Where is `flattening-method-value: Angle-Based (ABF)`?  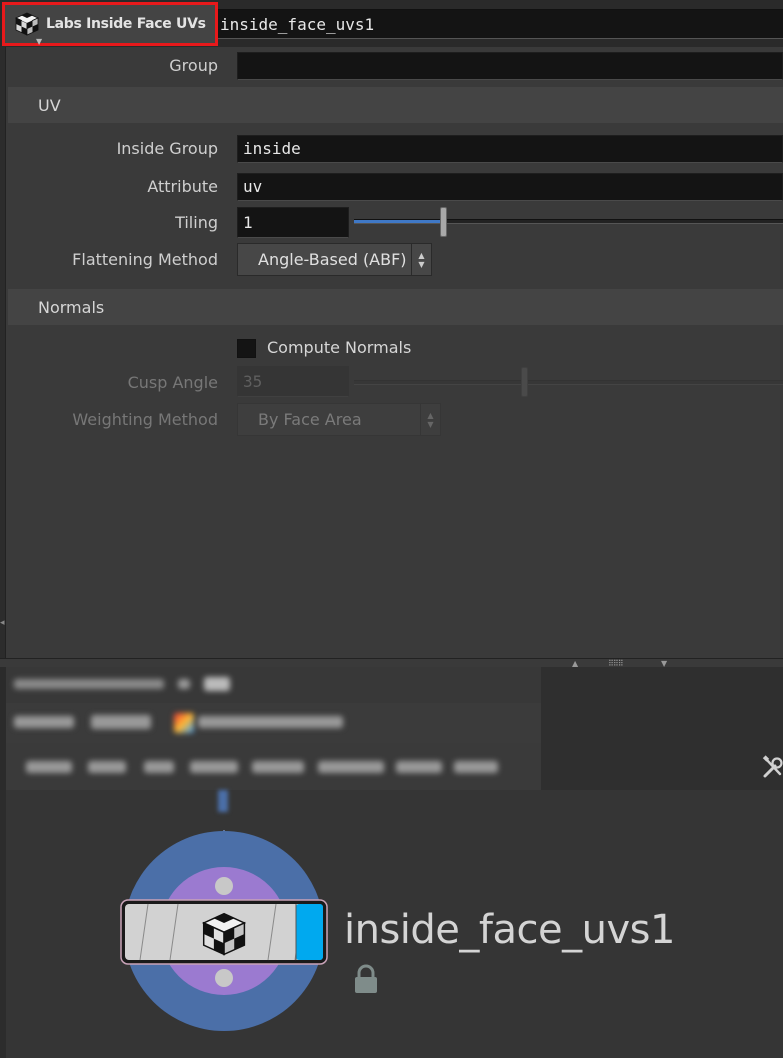 flattening-method-value: Angle-Based (ABF) is located at coordinates (332, 259).